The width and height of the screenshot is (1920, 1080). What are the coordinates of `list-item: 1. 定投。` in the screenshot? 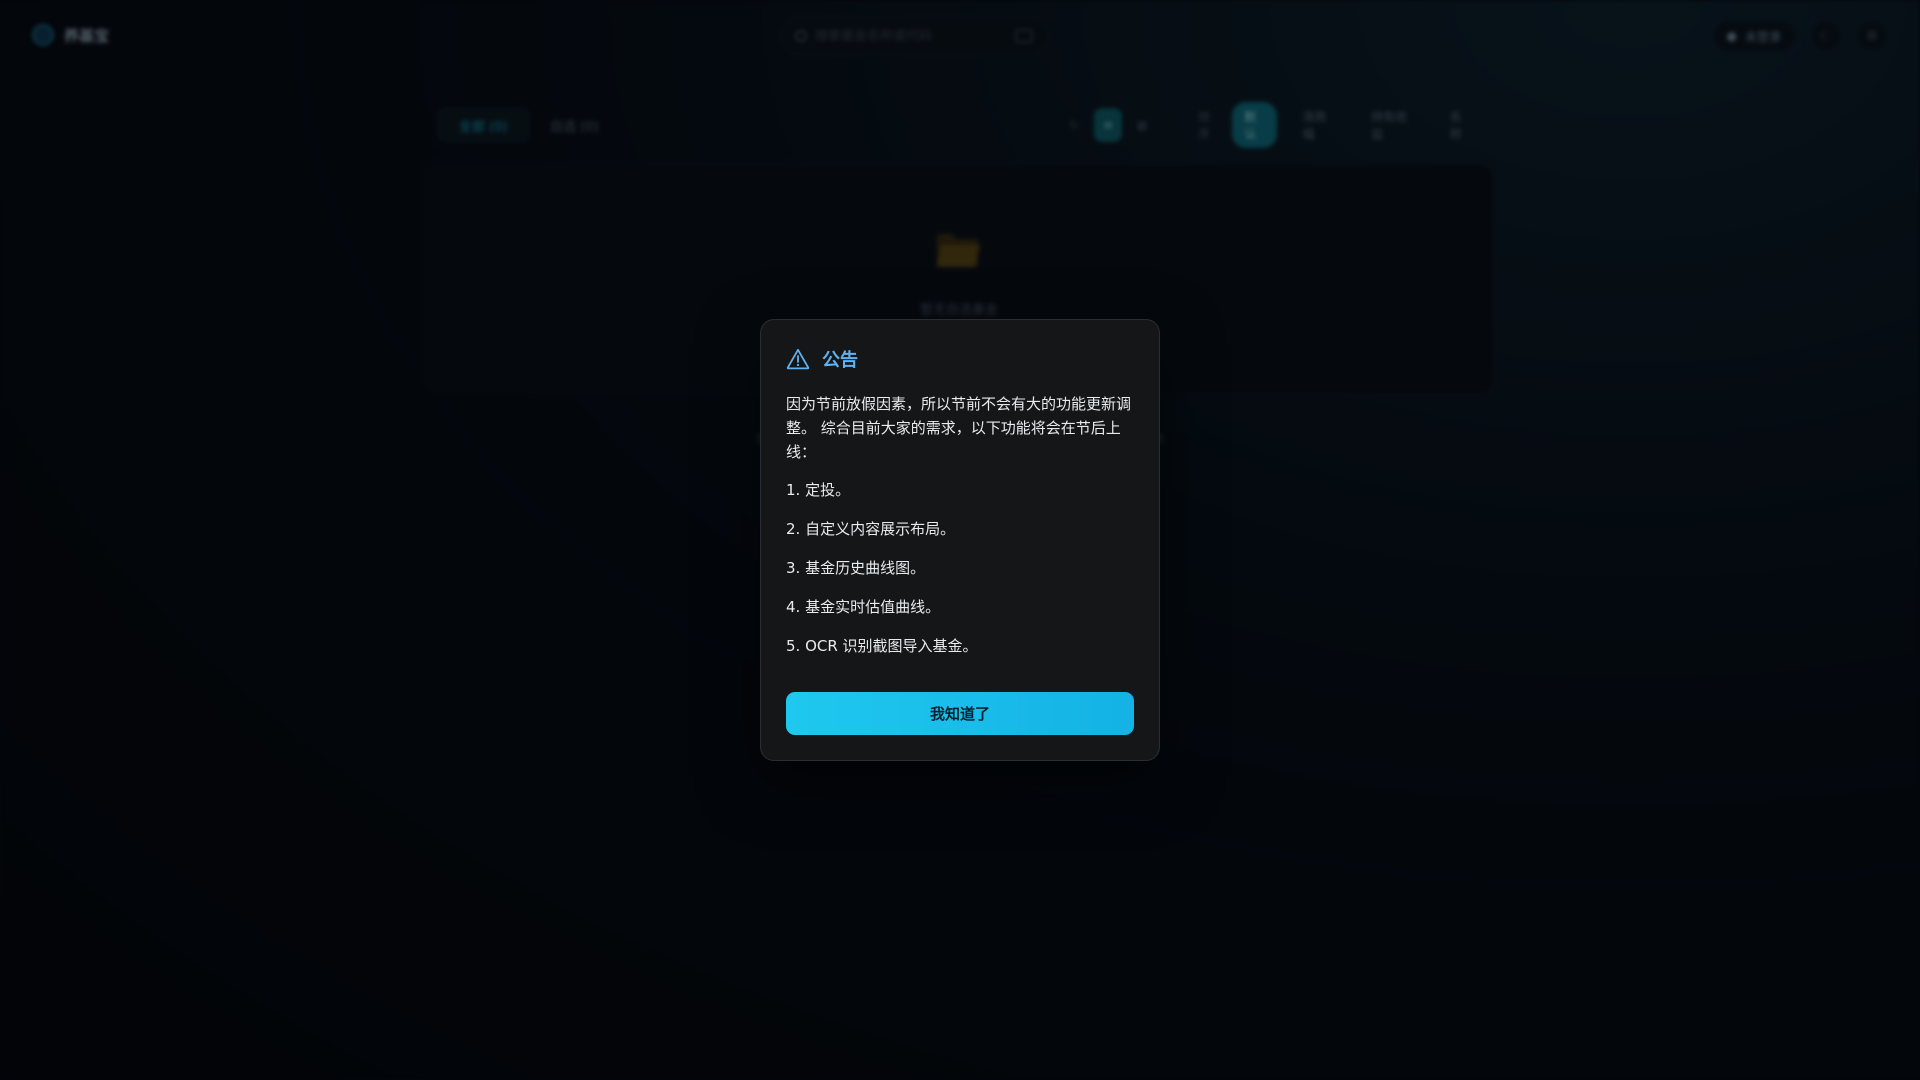 It's located at (818, 490).